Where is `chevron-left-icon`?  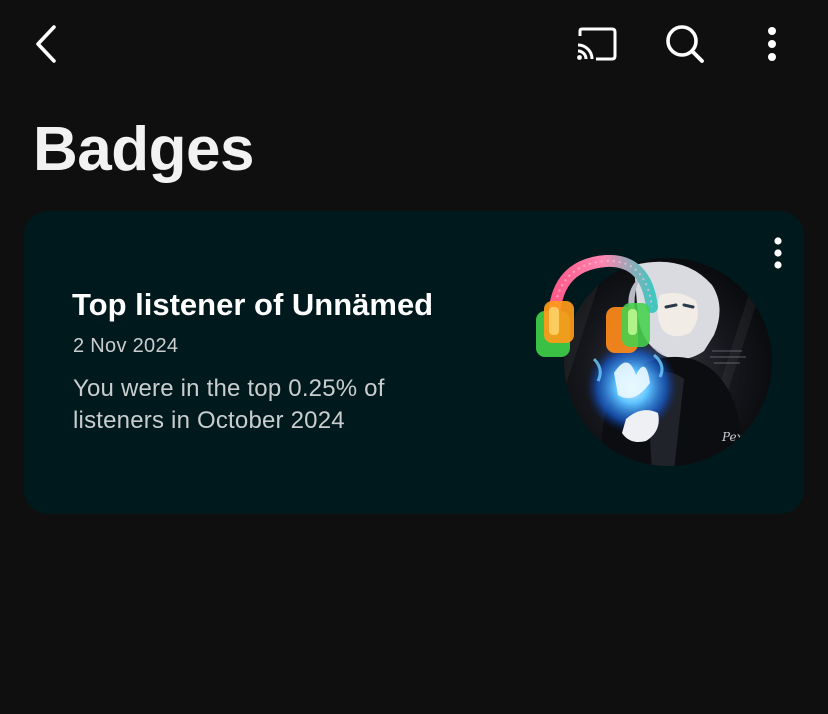 chevron-left-icon is located at coordinates (46, 44).